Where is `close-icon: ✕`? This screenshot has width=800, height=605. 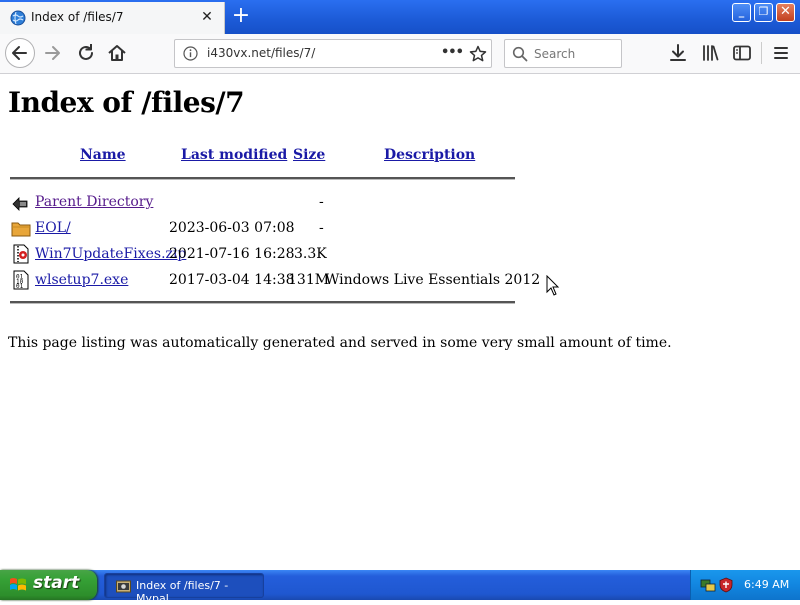
close-icon: ✕ is located at coordinates (207, 17).